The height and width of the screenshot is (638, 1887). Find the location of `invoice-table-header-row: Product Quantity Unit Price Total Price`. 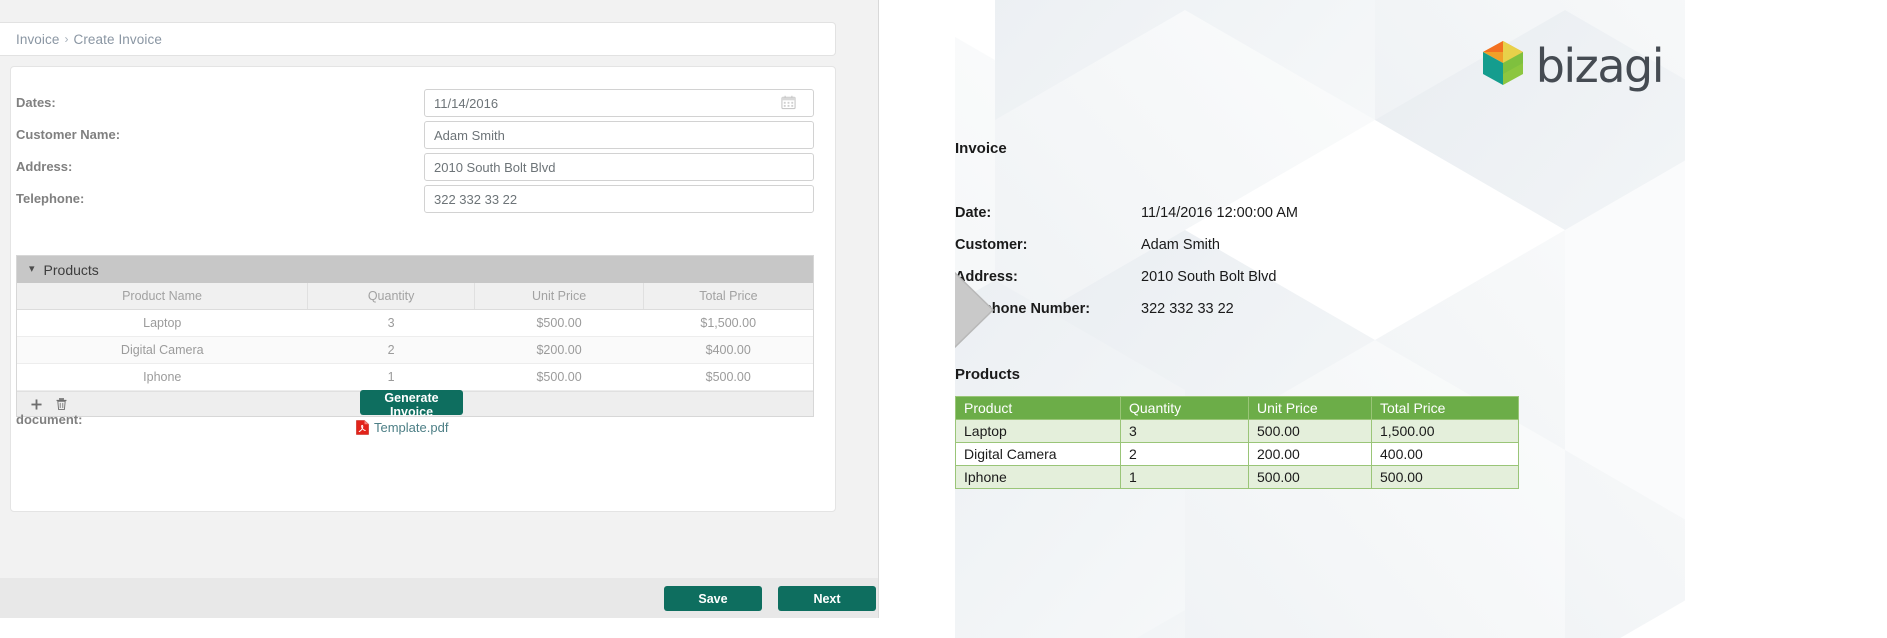

invoice-table-header-row: Product Quantity Unit Price Total Price is located at coordinates (1237, 408).